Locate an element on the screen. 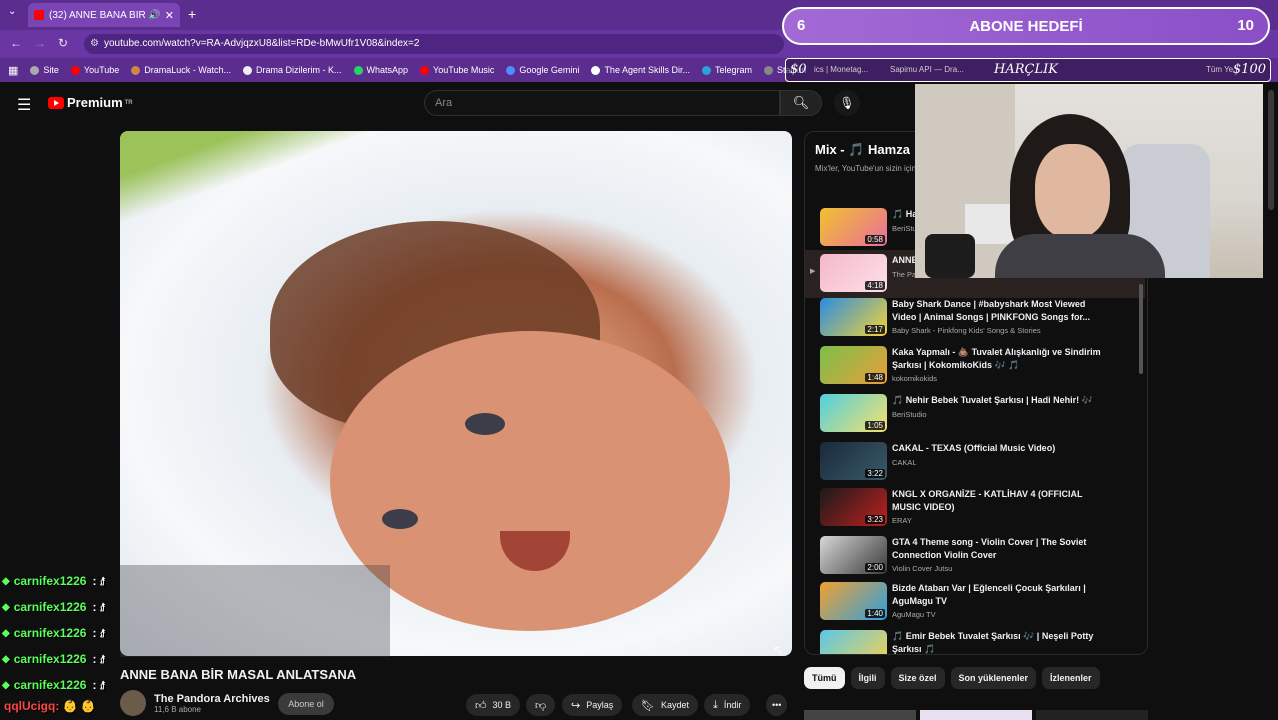 This screenshot has height=720, width=1278. reload-icon: ↻ is located at coordinates (63, 43).